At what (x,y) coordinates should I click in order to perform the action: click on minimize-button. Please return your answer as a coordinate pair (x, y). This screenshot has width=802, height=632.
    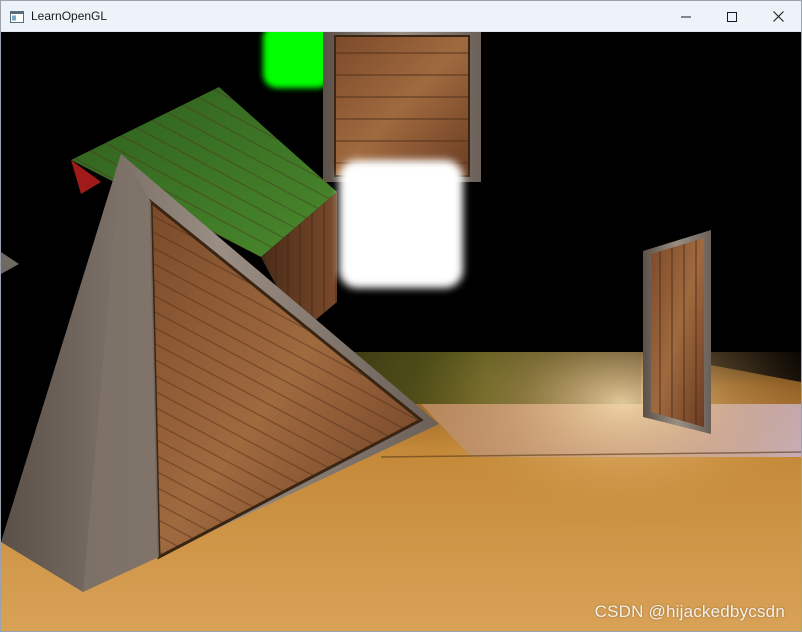
    Looking at the image, I should click on (686, 16).